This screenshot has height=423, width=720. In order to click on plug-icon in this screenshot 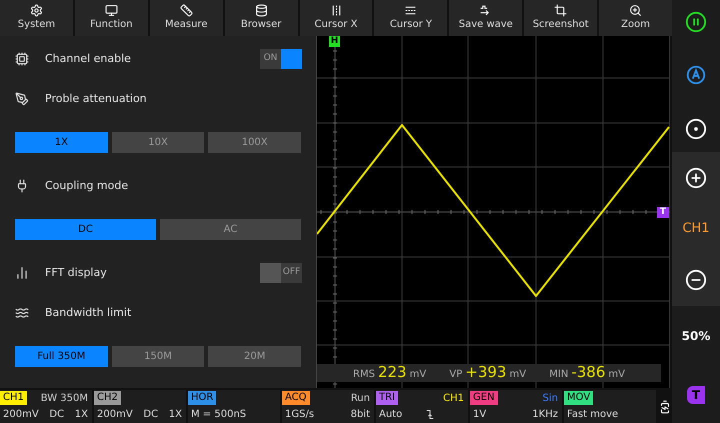, I will do `click(22, 186)`.